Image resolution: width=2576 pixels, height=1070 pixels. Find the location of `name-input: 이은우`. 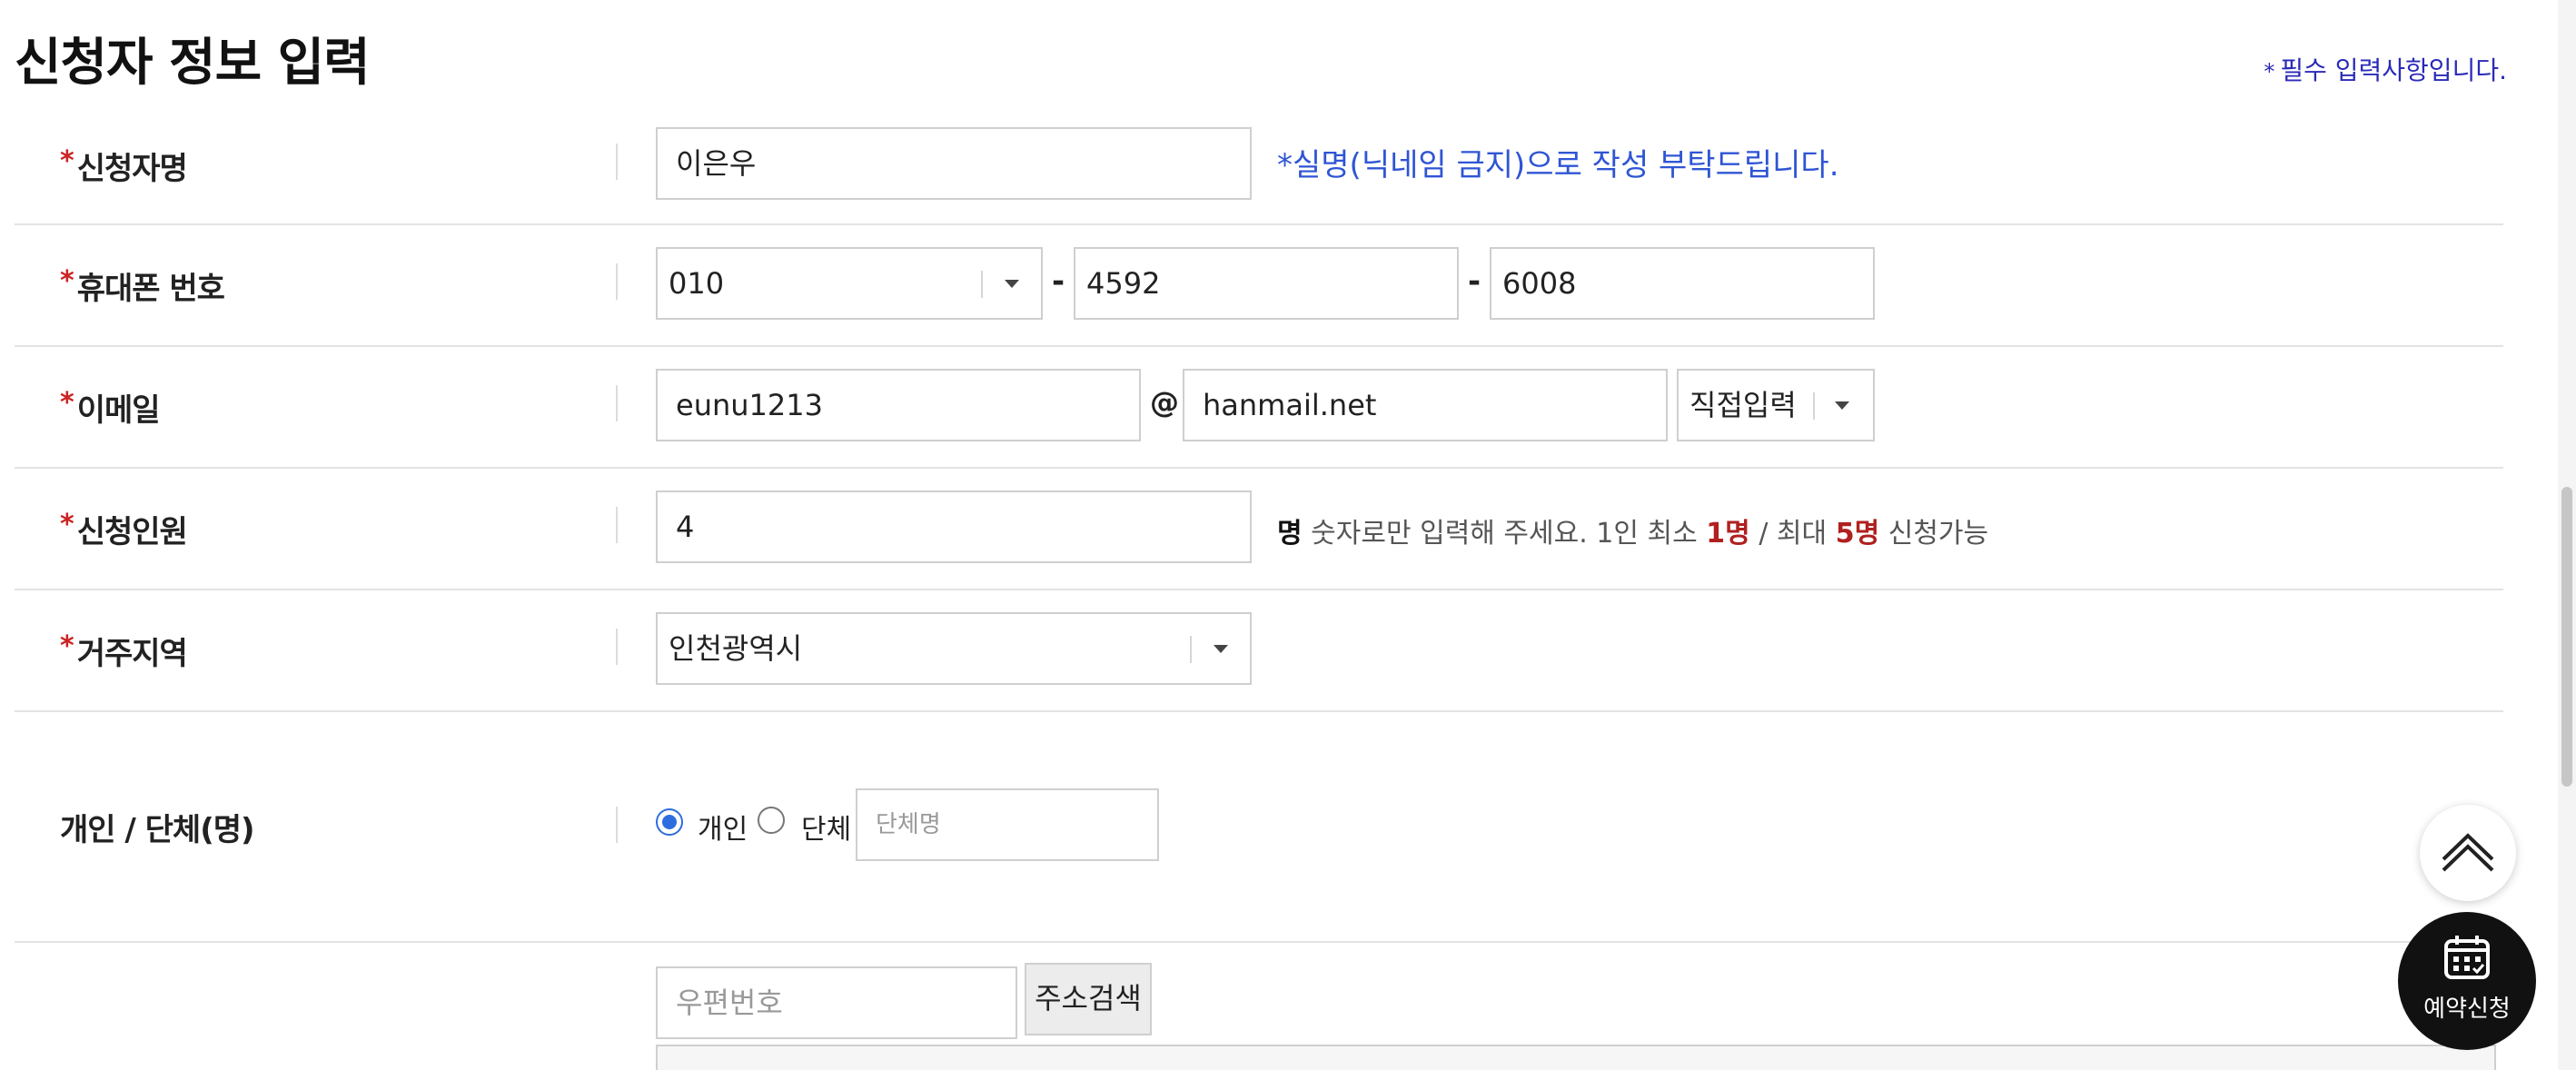

name-input: 이은우 is located at coordinates (954, 163).